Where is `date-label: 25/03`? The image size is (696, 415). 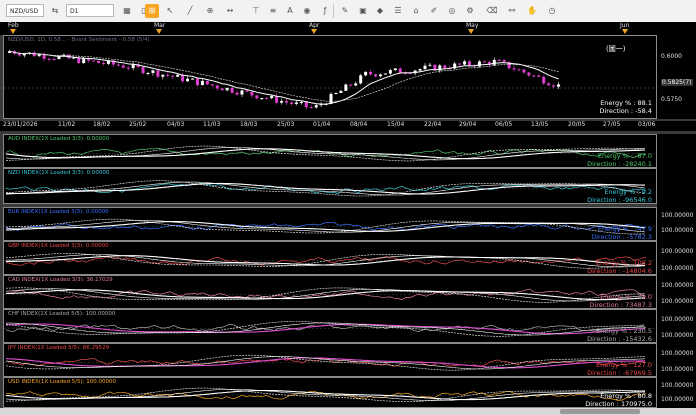 date-label: 25/03 is located at coordinates (286, 124).